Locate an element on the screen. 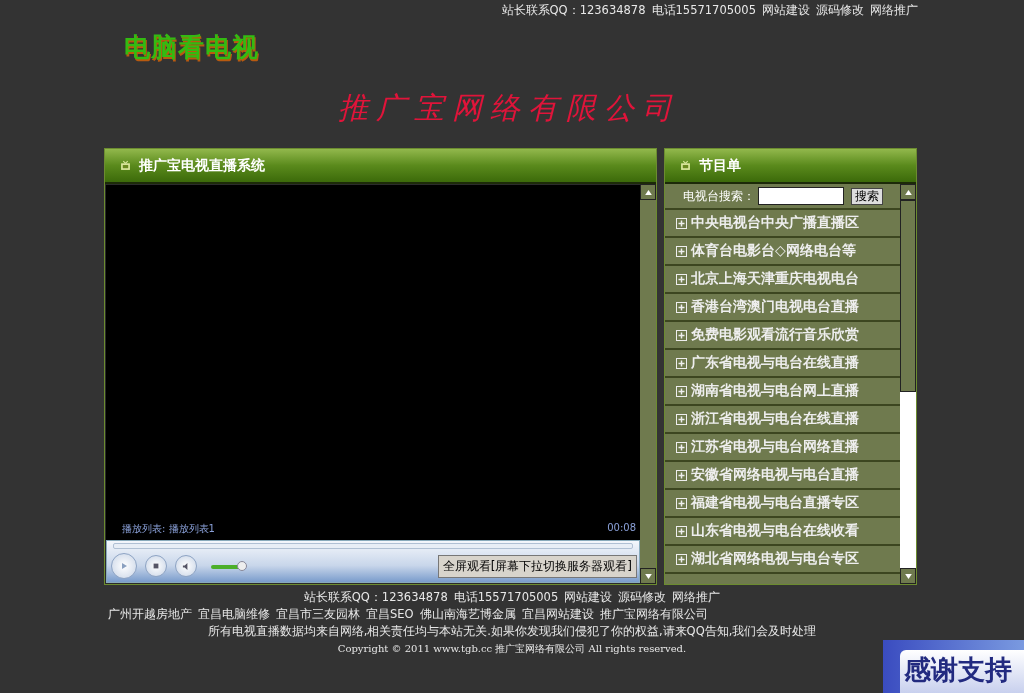 The image size is (1024, 693). footer-link: 源码修改 is located at coordinates (642, 597).